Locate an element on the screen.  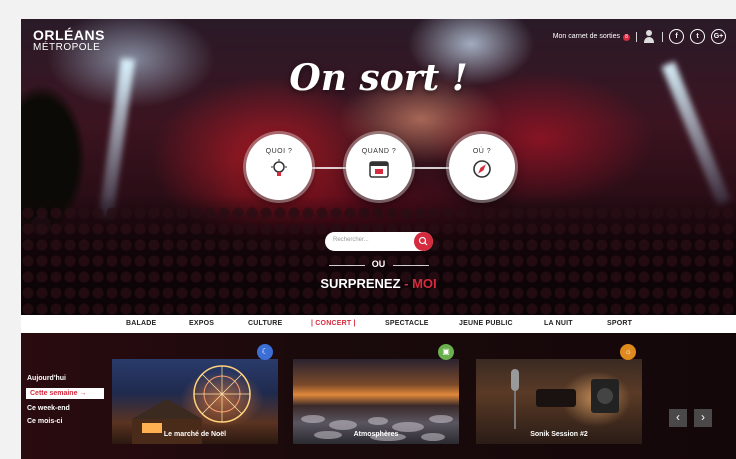
ou-button: OÙ ? is located at coordinates (482, 167).